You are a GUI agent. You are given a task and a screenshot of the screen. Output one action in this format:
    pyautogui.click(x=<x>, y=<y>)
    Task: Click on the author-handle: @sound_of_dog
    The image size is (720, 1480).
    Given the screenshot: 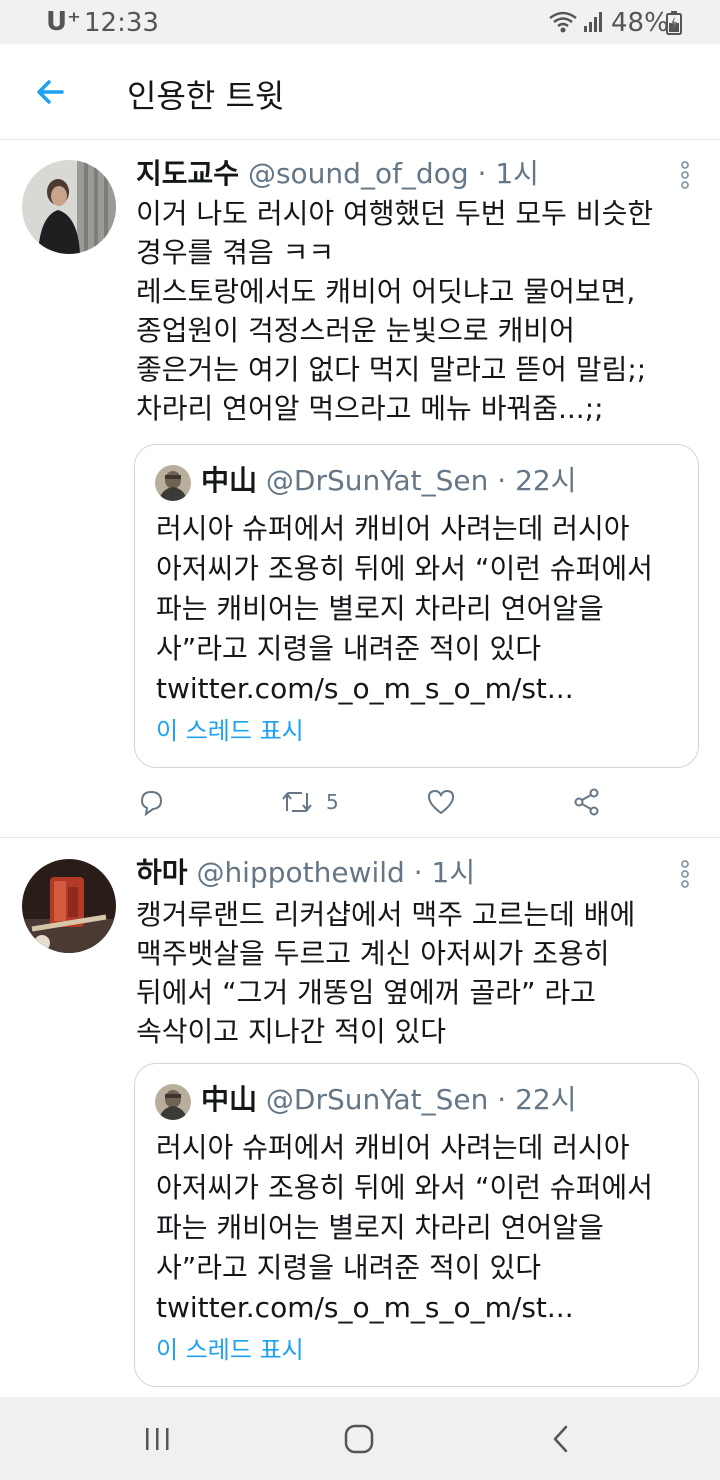 What is the action you would take?
    pyautogui.click(x=358, y=173)
    